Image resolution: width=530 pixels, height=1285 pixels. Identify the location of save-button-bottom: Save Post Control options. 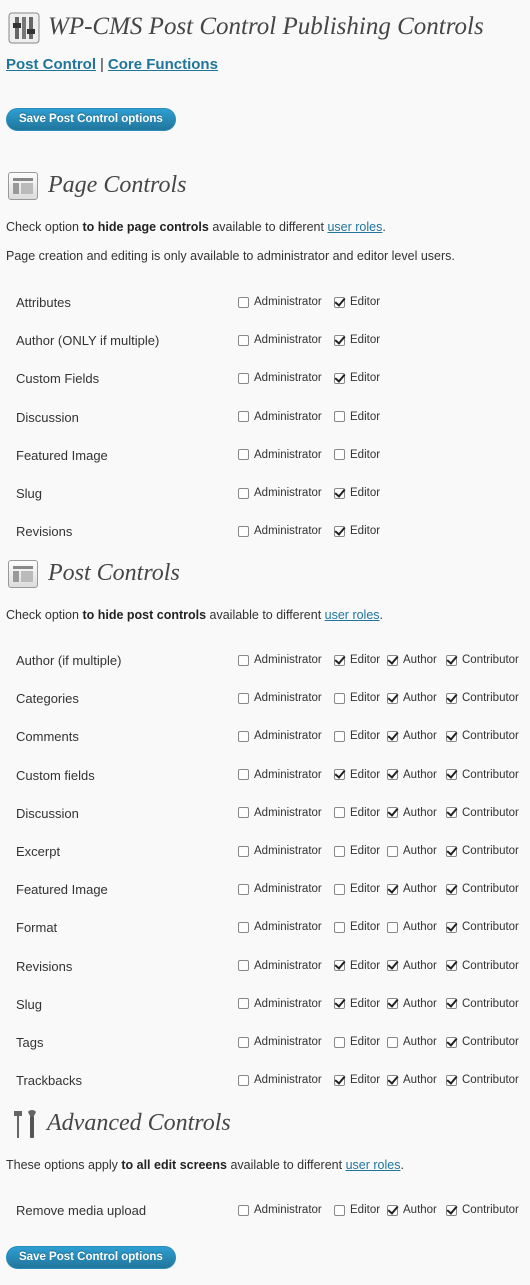
(91, 1257).